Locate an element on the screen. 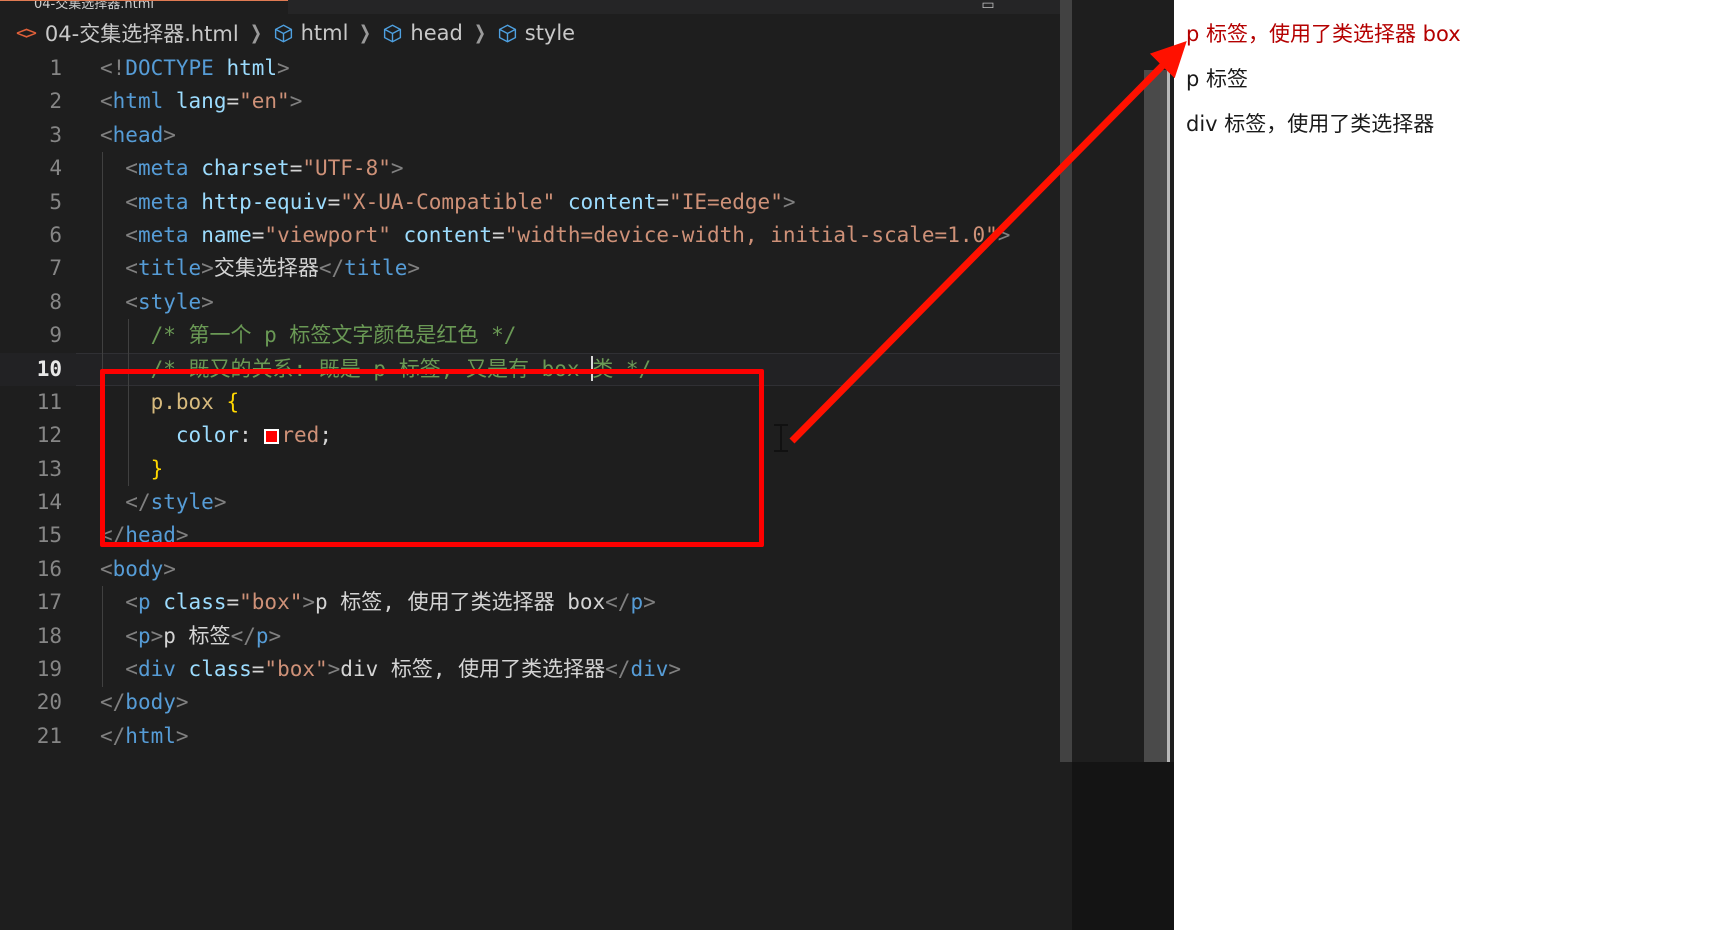  code-token: "viewport" is located at coordinates (327, 234).